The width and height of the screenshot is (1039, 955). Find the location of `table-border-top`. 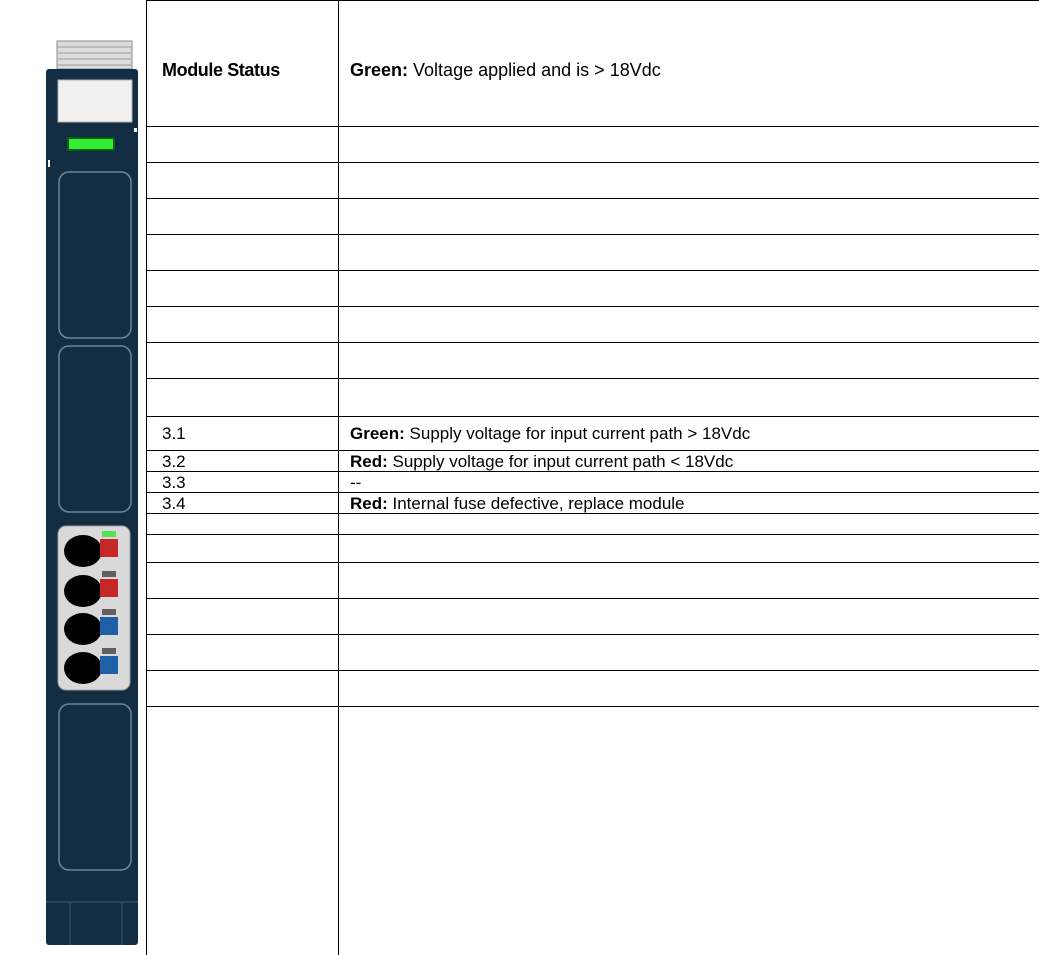

table-border-top is located at coordinates (592, 0).